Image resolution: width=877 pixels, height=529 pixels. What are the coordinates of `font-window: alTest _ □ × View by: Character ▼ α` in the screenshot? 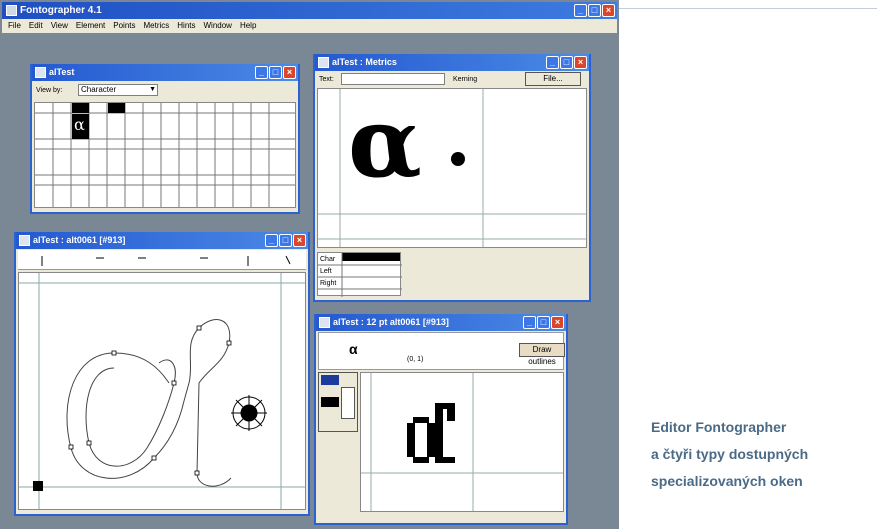 It's located at (165, 139).